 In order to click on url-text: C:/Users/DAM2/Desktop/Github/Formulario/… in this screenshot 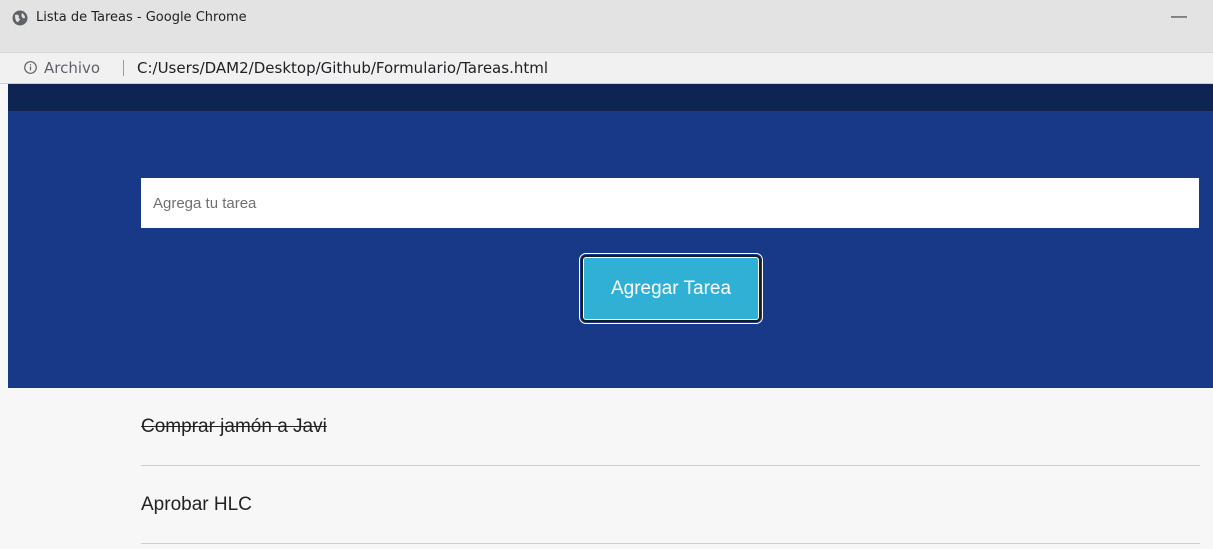, I will do `click(342, 68)`.